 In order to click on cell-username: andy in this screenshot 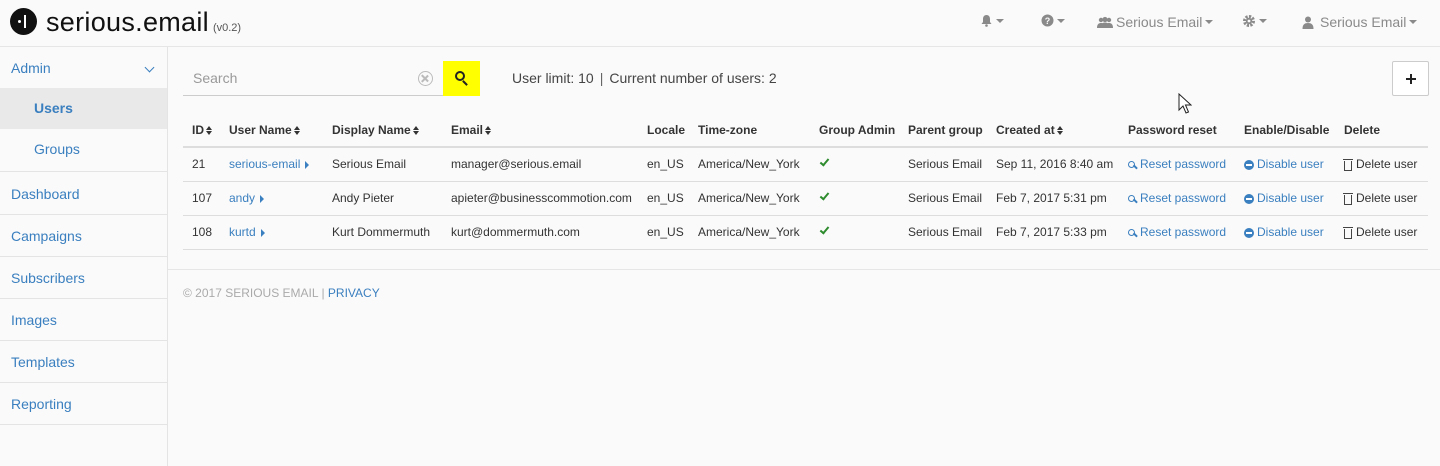, I will do `click(271, 198)`.